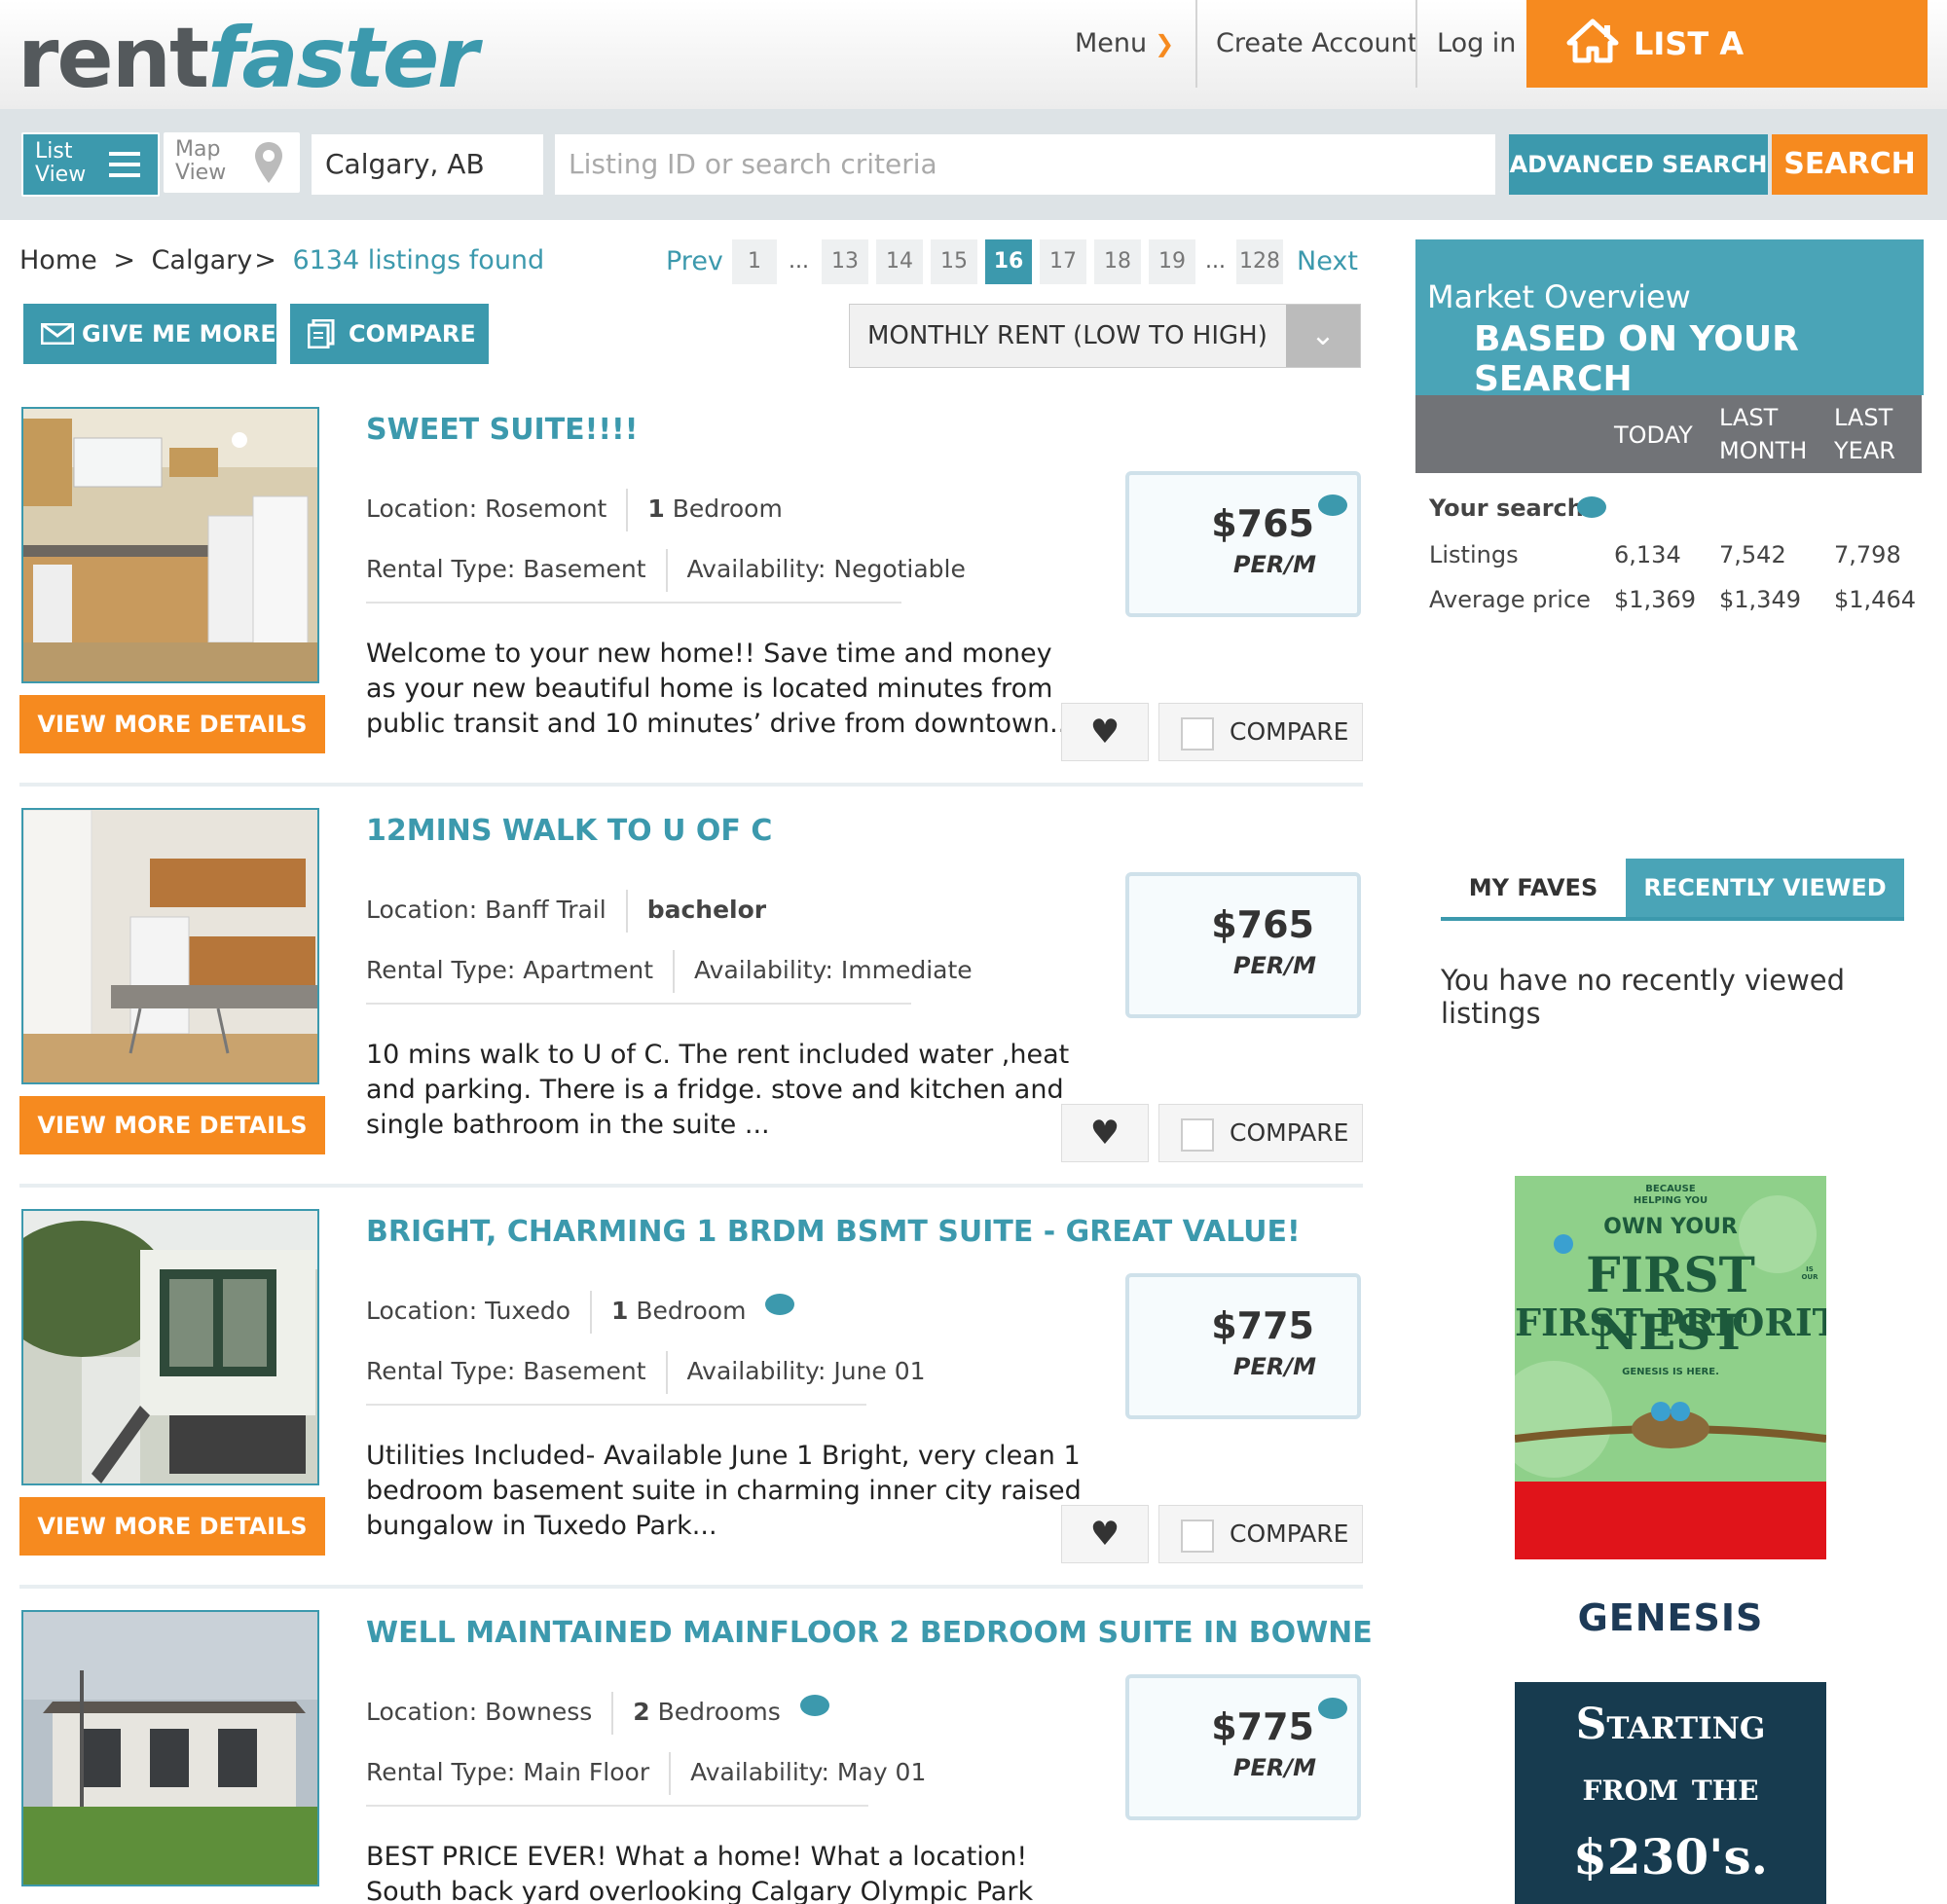 The width and height of the screenshot is (1947, 1904). What do you see at coordinates (641, 1712) in the screenshot?
I see `listing-bedrooms: 2` at bounding box center [641, 1712].